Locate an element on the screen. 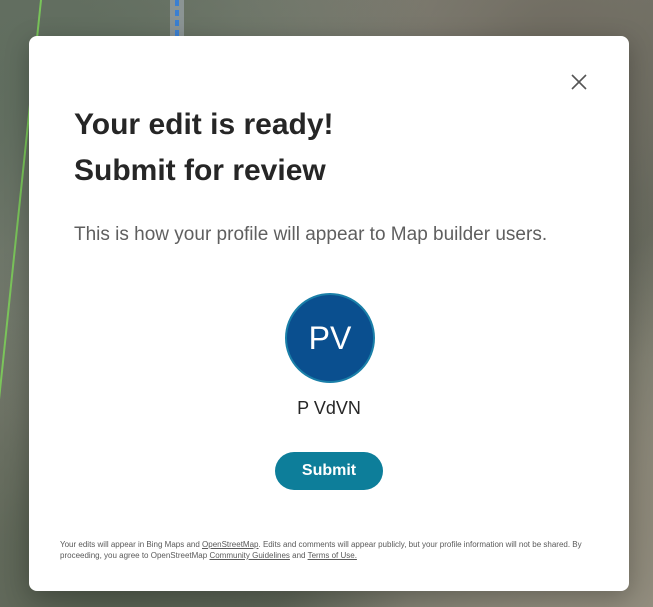  submit-button: Submit is located at coordinates (329, 471).